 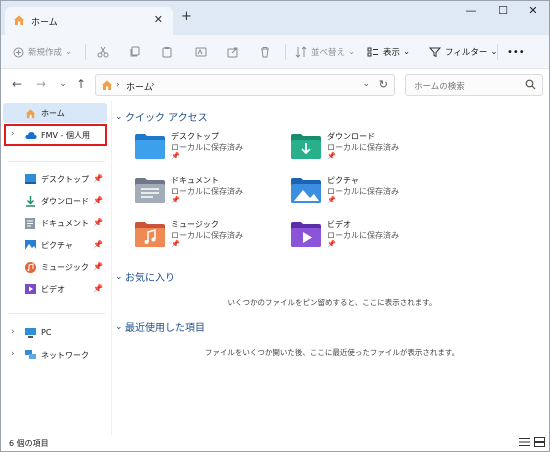 I want to click on sidebar-item-network: › ネットワーク, so click(x=55, y=355).